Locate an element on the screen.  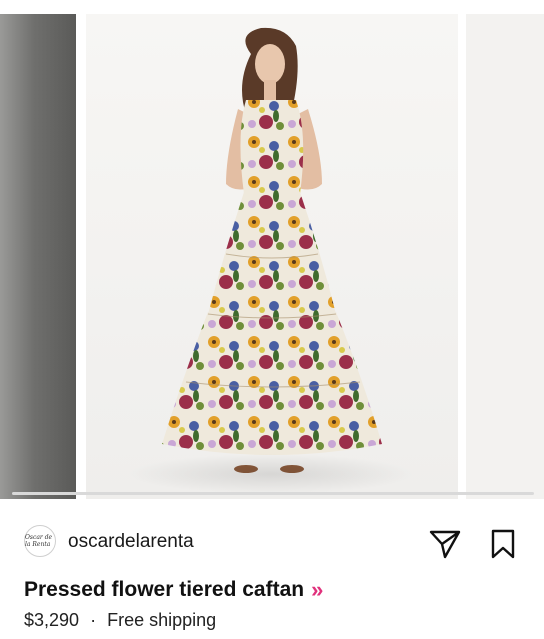
price: $3,290 is located at coordinates (52, 620).